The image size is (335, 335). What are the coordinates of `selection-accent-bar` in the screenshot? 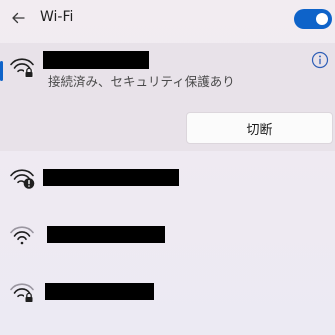 It's located at (1, 71).